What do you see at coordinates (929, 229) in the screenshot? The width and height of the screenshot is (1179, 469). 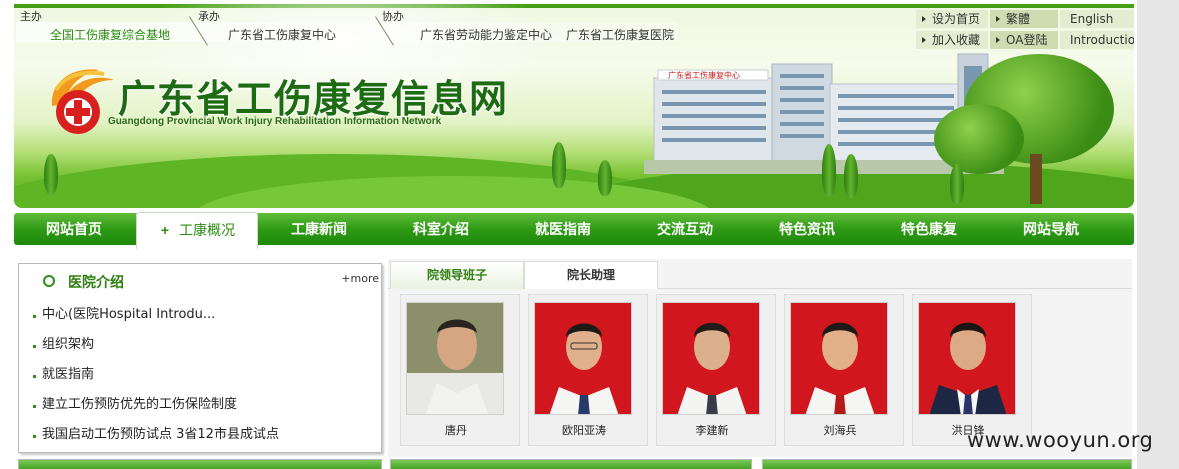 I see `nav-special-rehab: 特色康复` at bounding box center [929, 229].